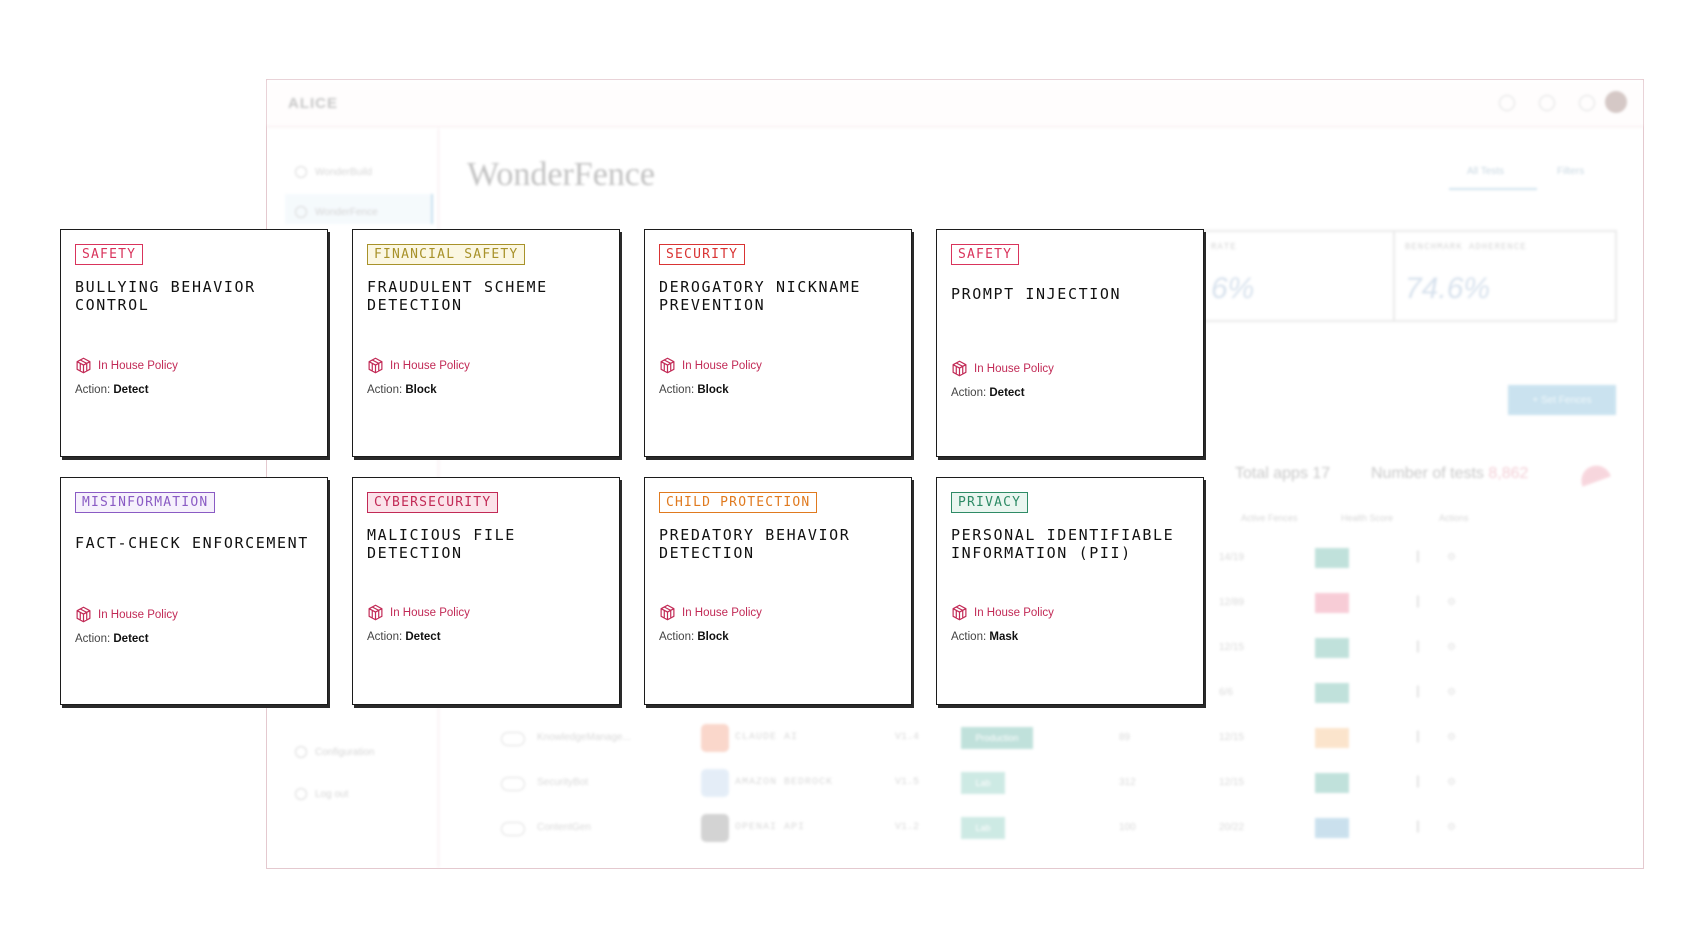  I want to click on app-logo: ALICE, so click(313, 103).